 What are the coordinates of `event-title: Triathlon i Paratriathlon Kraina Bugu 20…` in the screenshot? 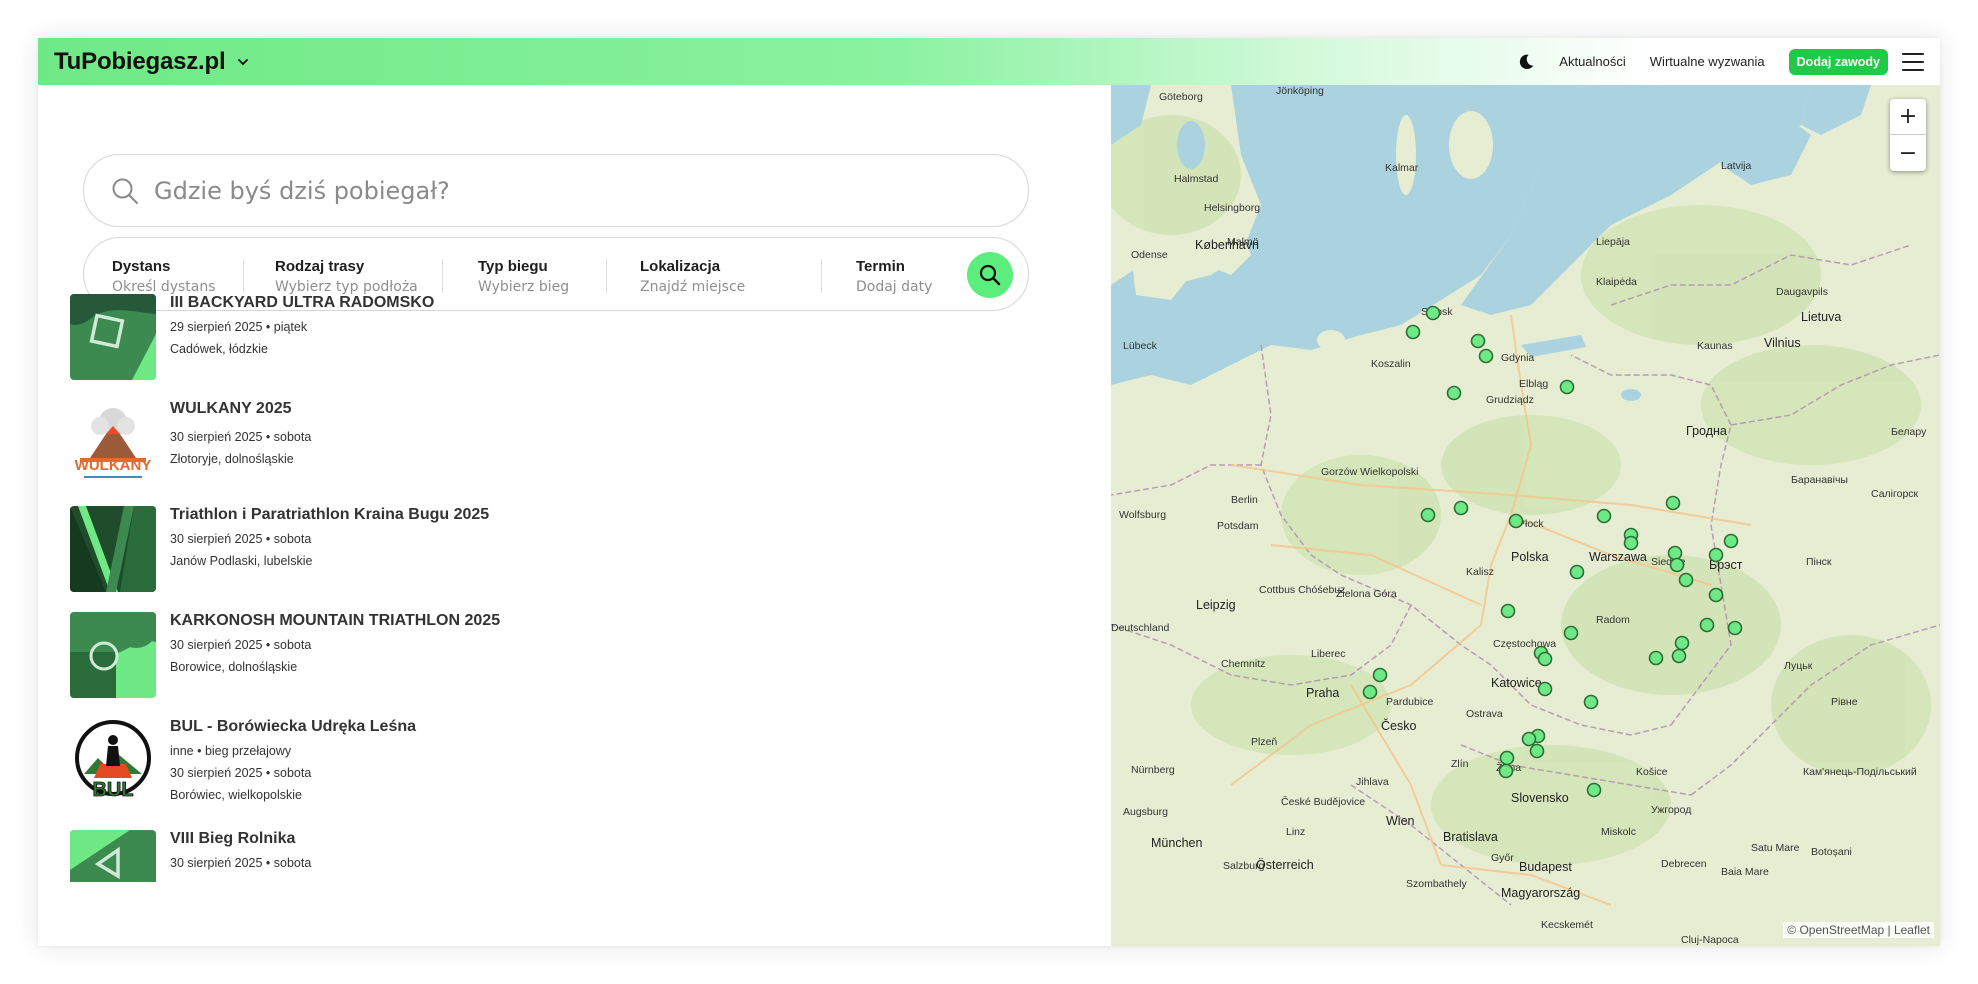 It's located at (329, 515).